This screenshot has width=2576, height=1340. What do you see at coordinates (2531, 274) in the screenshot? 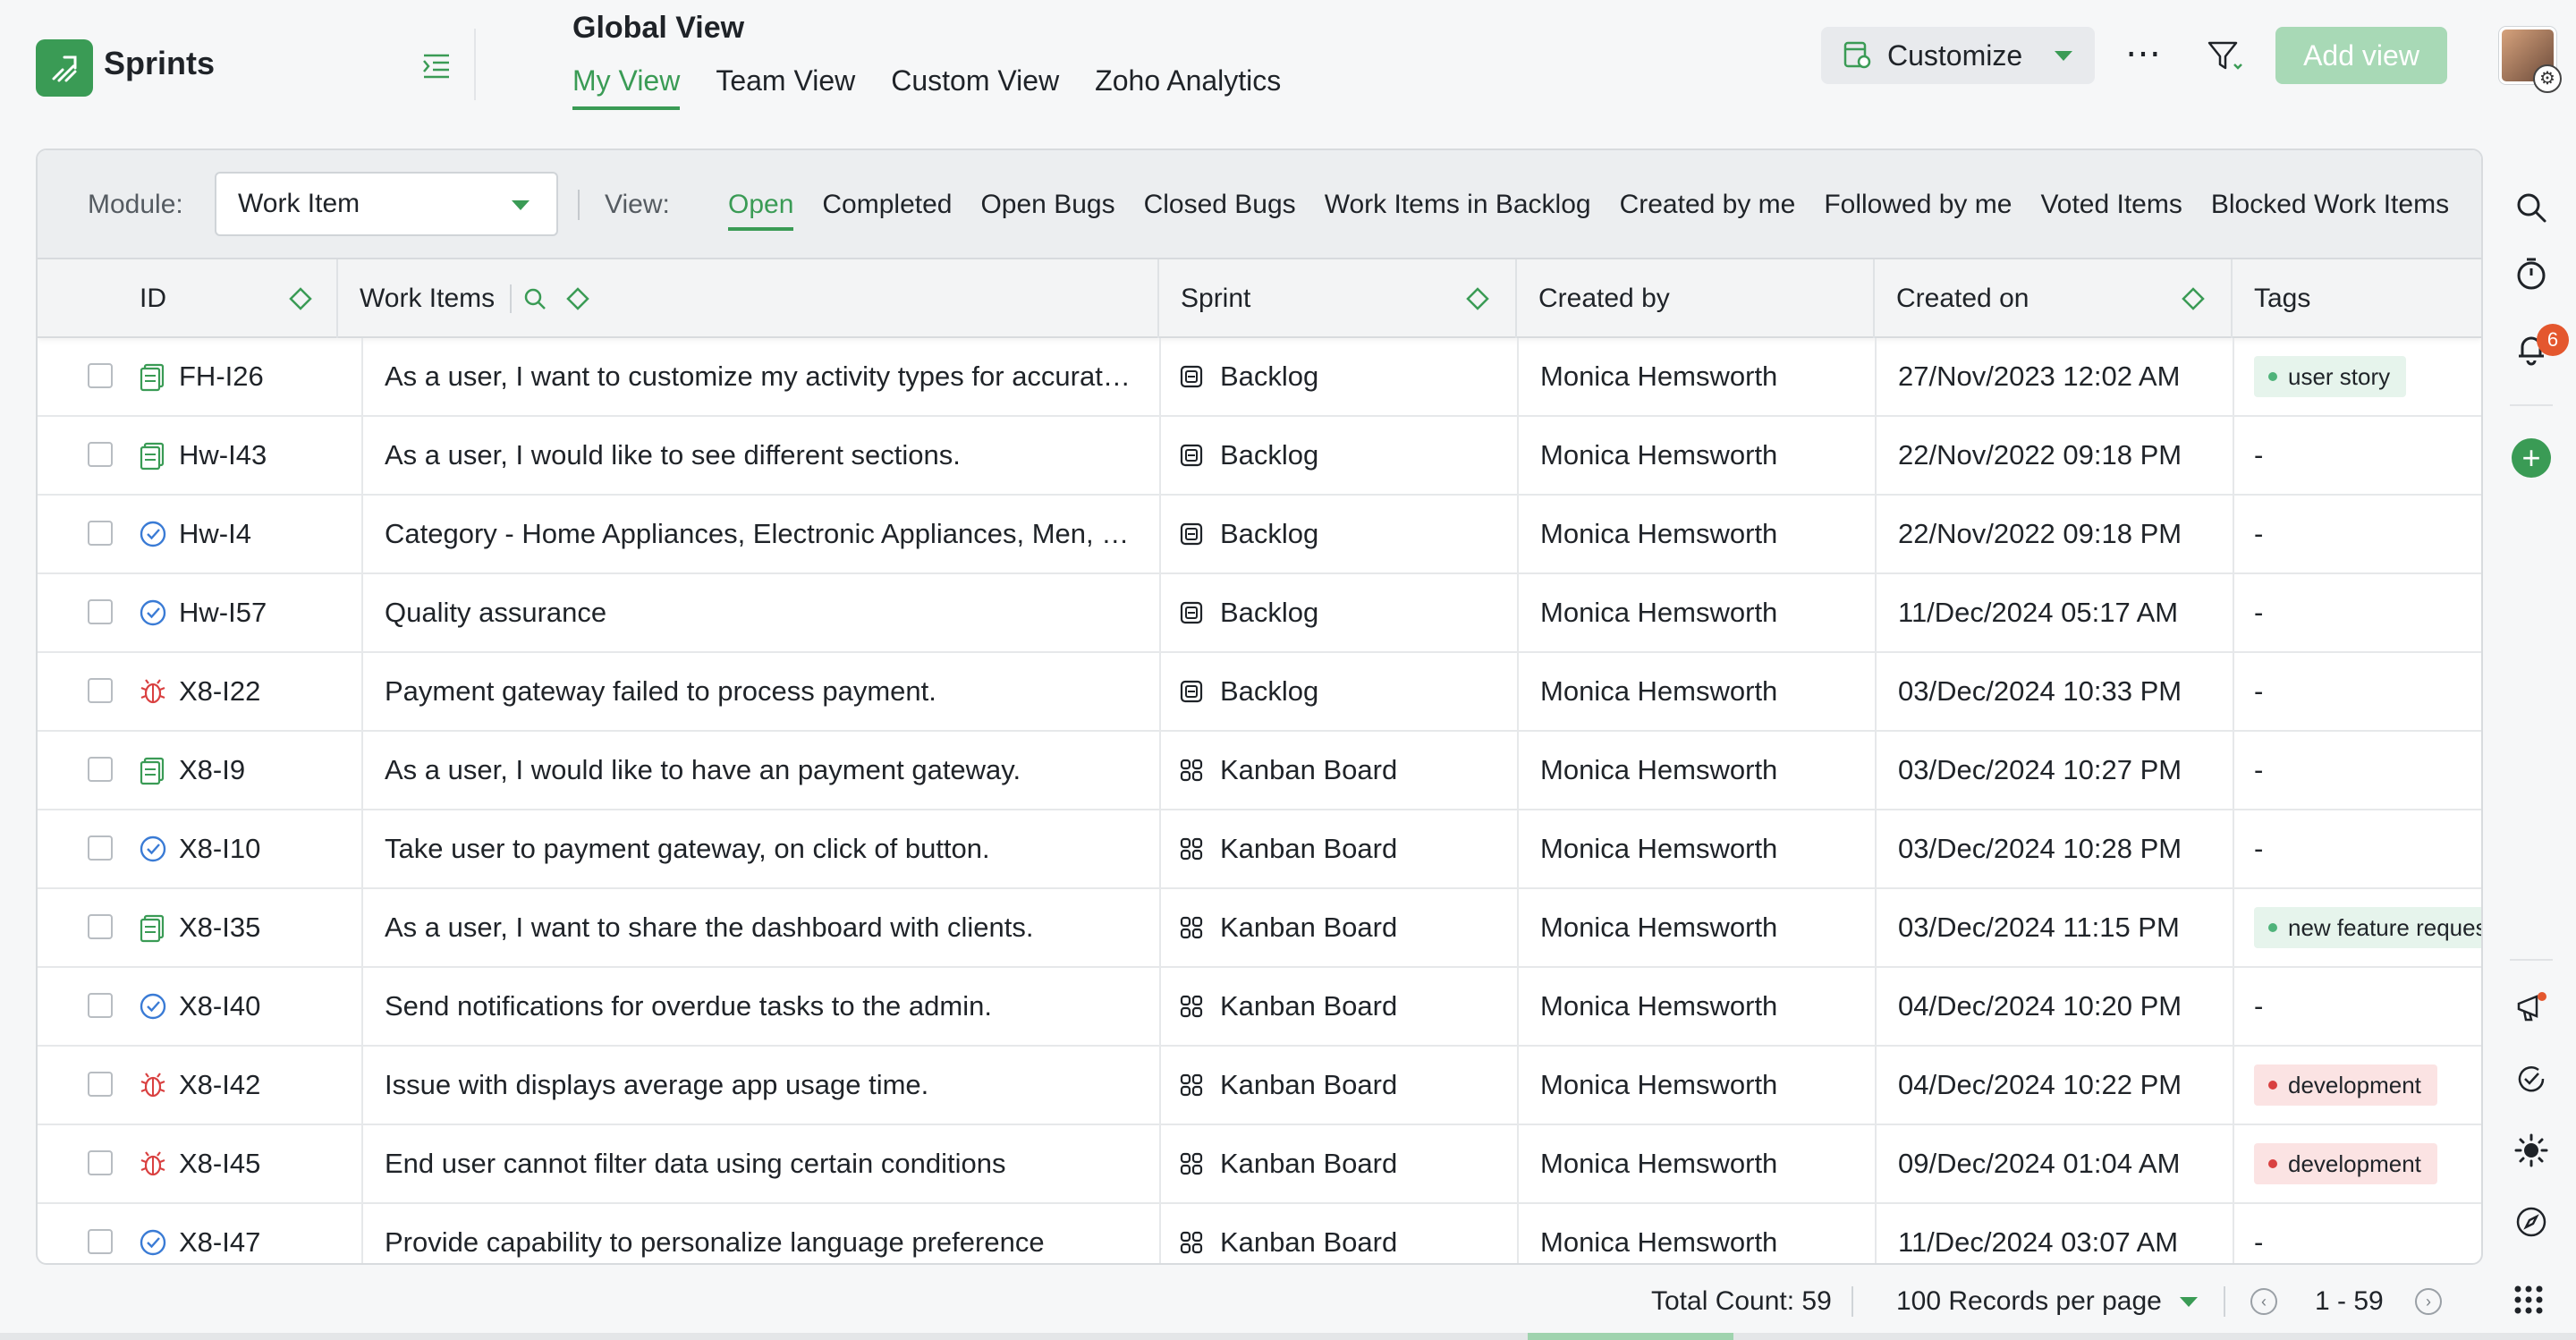
I see `timer-icon` at bounding box center [2531, 274].